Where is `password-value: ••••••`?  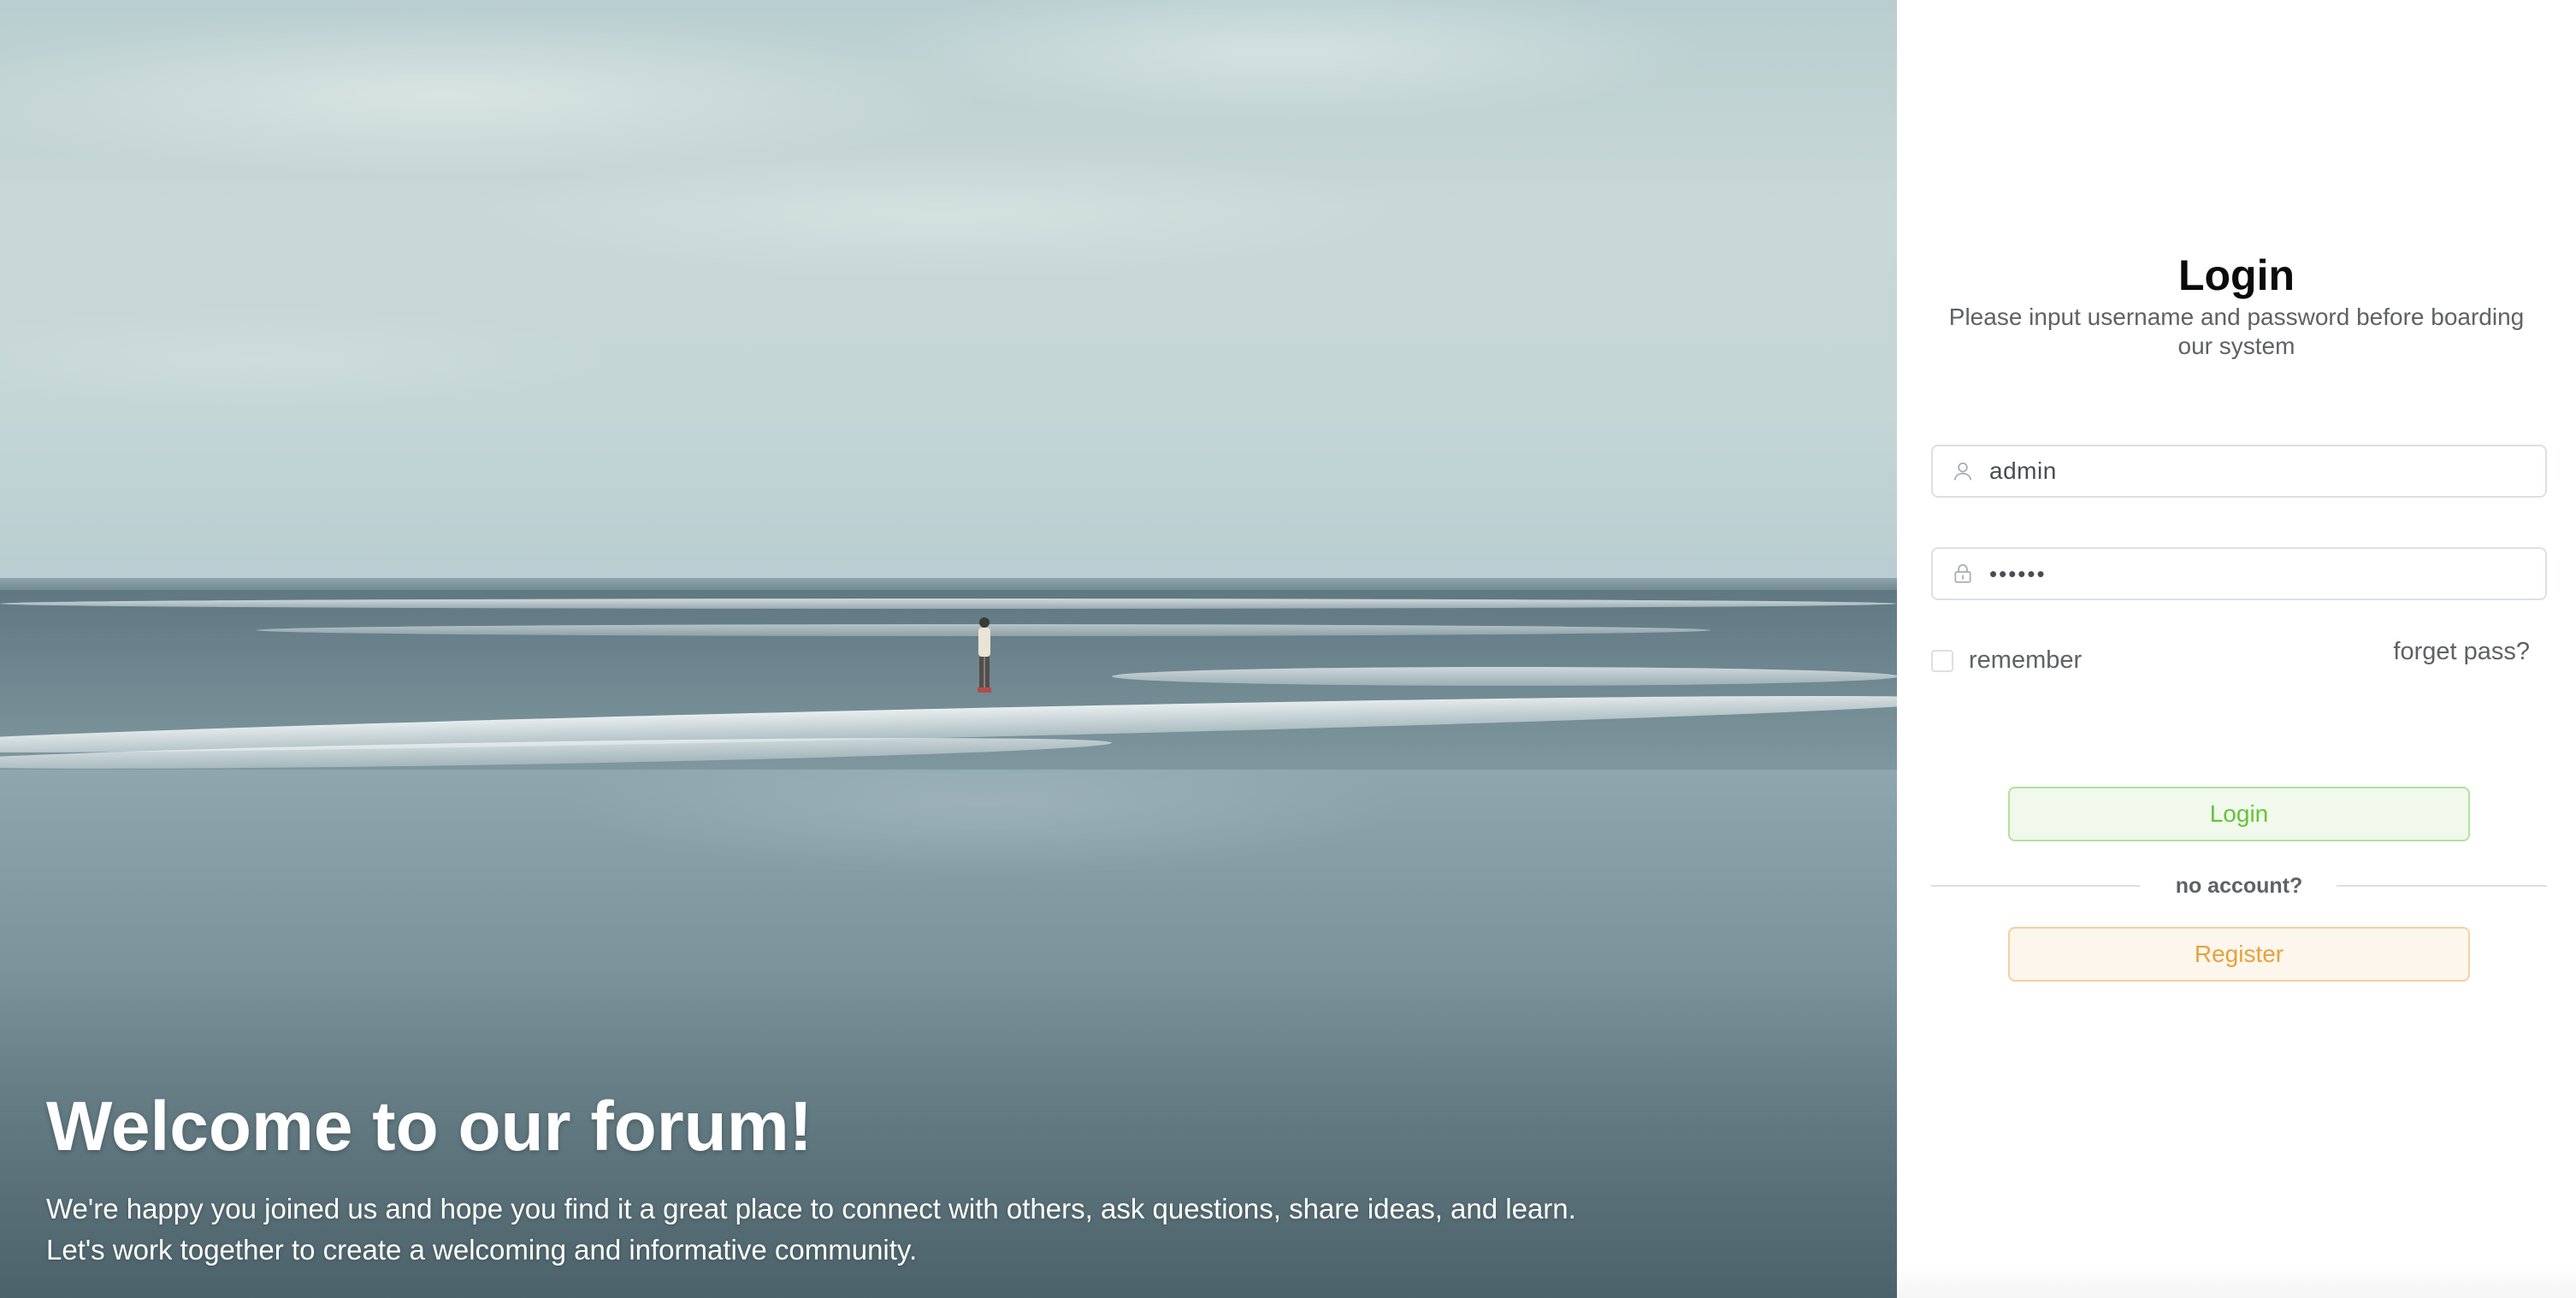 password-value: •••••• is located at coordinates (2018, 573).